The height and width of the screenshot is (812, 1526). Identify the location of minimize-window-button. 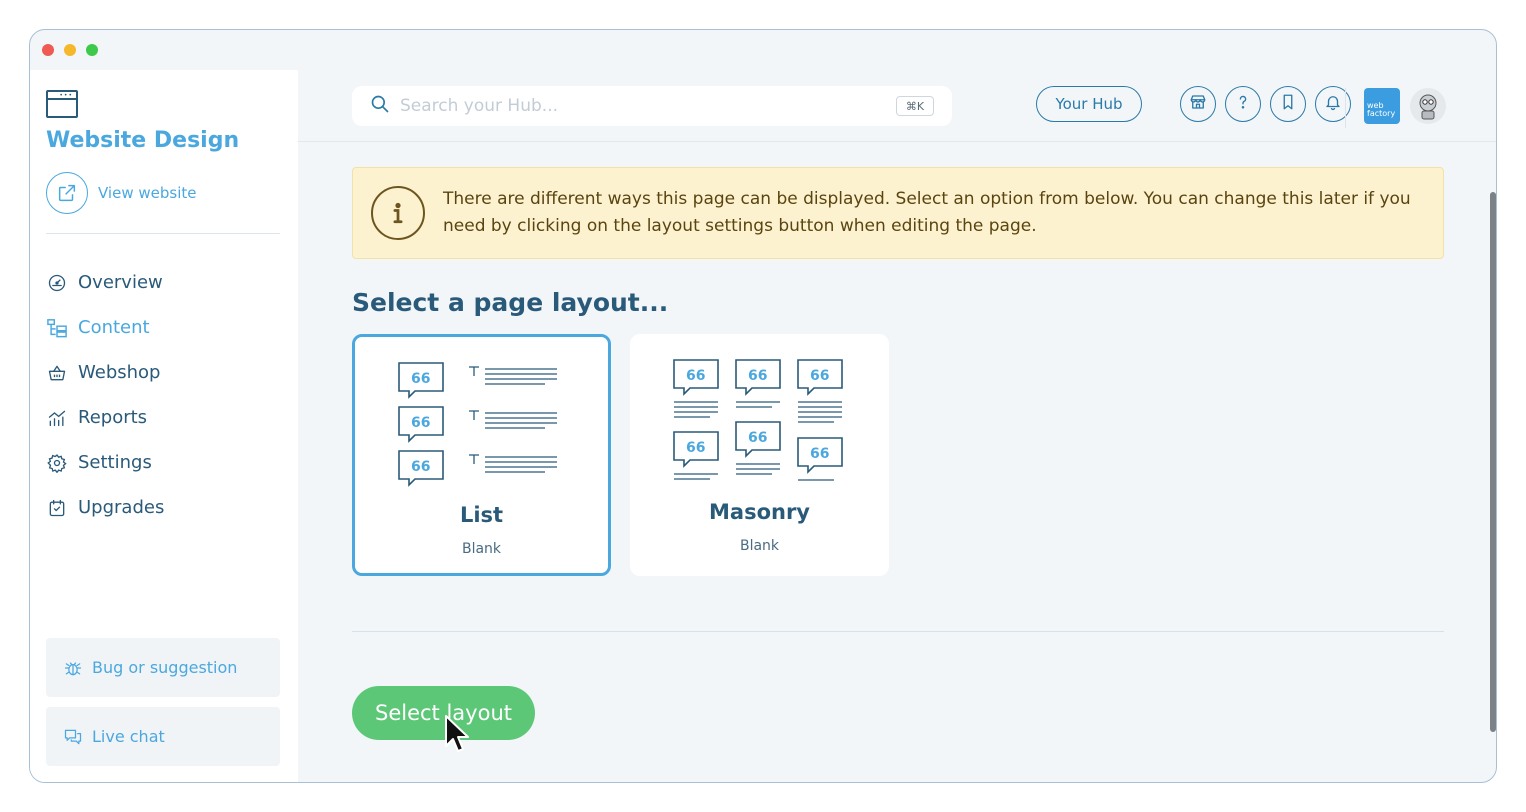
(70, 50).